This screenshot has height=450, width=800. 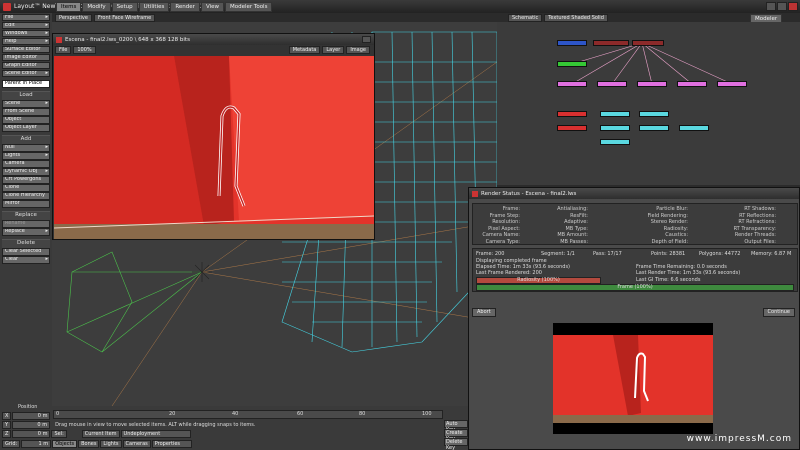 What do you see at coordinates (171, 443) in the screenshot?
I see `properties-button: Properties` at bounding box center [171, 443].